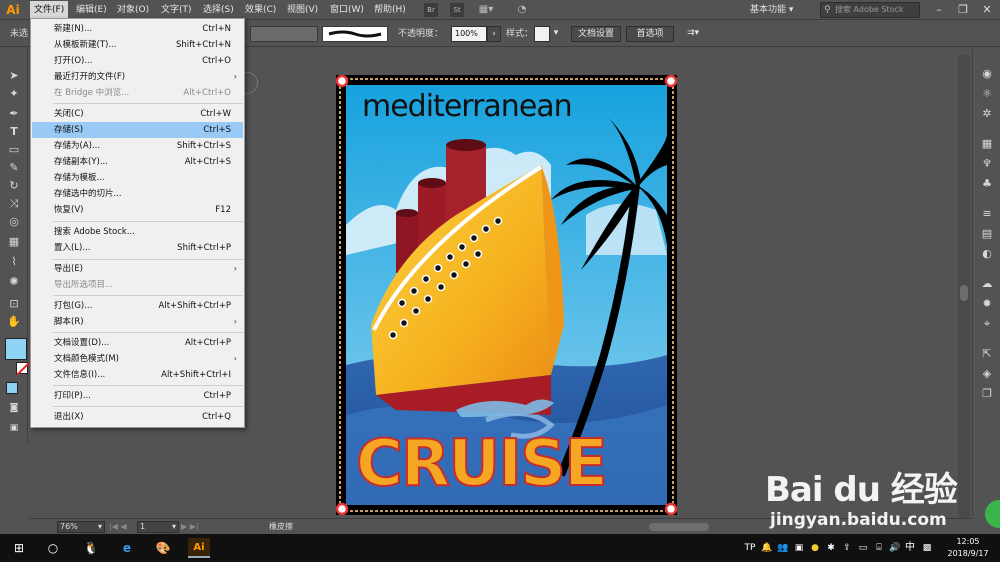 Image resolution: width=1000 pixels, height=562 pixels. I want to click on menu-window: 窗口(W), so click(347, 10).